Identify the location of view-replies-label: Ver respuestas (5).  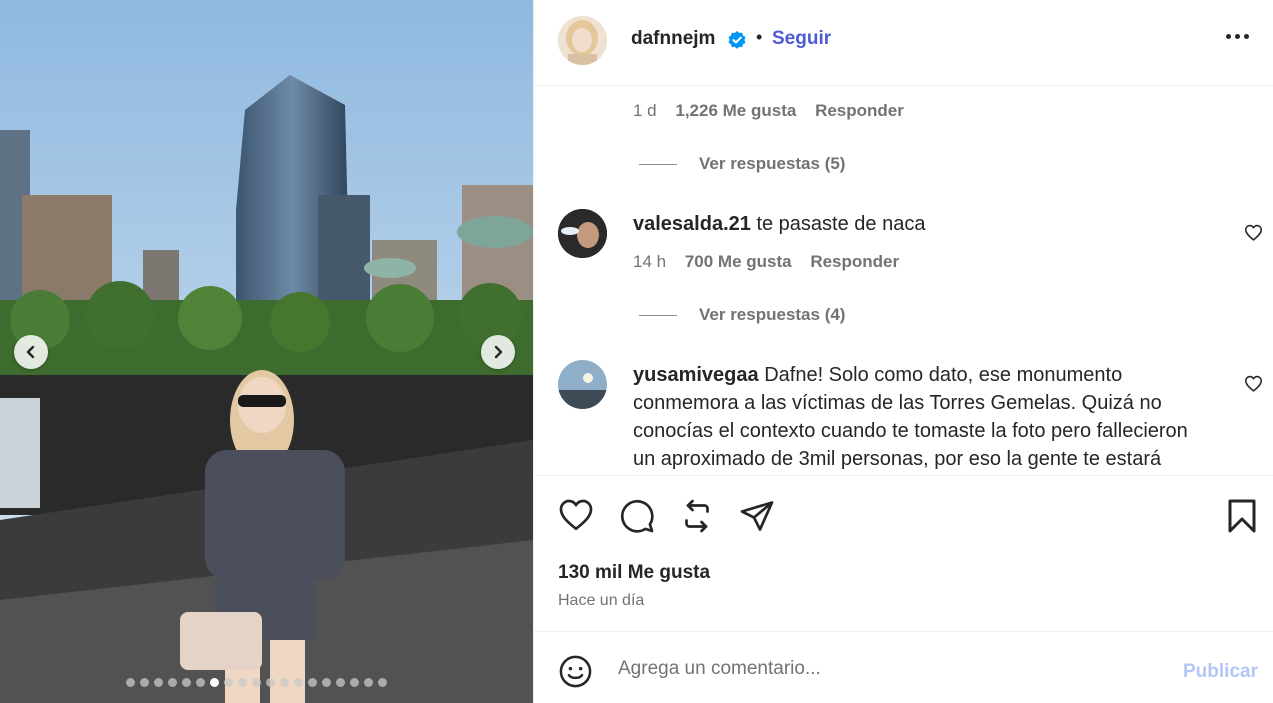
(772, 163).